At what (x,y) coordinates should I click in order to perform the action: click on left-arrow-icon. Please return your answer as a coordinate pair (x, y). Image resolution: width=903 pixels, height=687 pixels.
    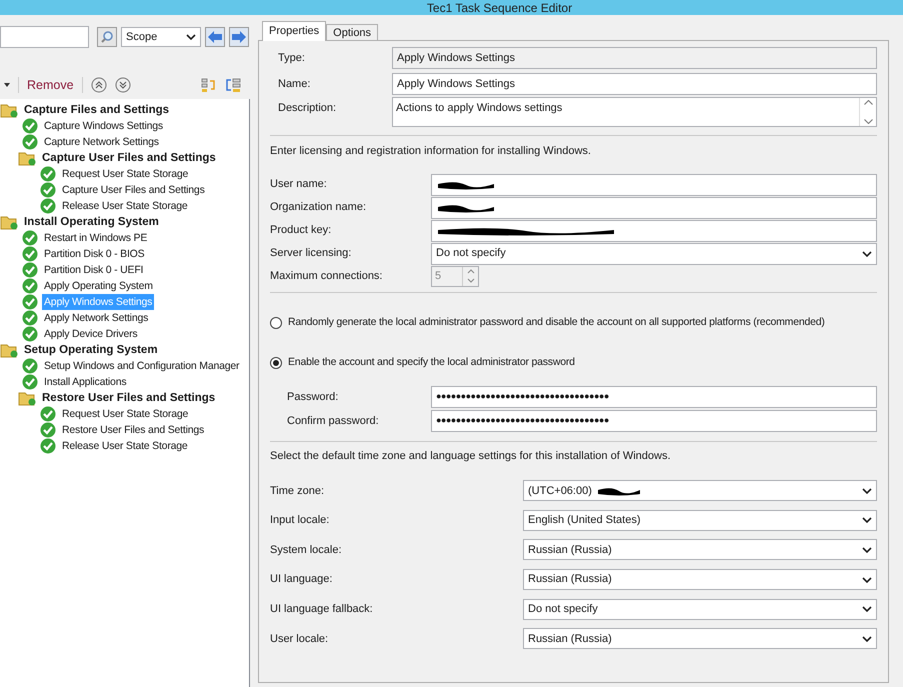
    Looking at the image, I should click on (215, 37).